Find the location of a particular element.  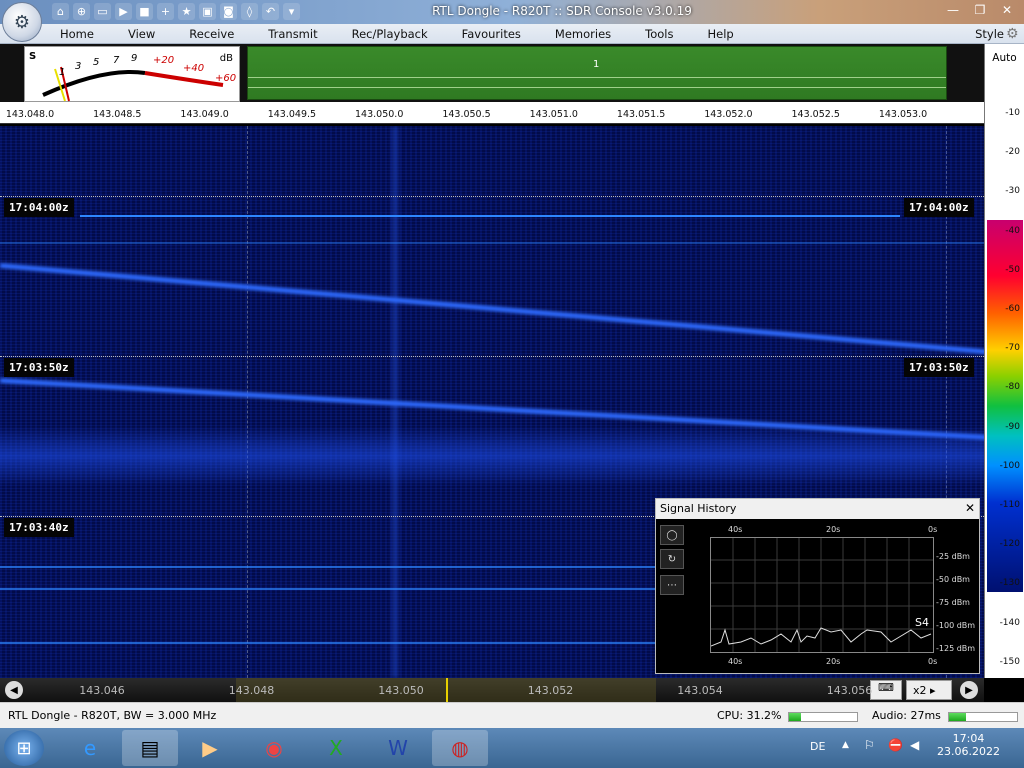

refresh-button: ↻ is located at coordinates (672, 559).